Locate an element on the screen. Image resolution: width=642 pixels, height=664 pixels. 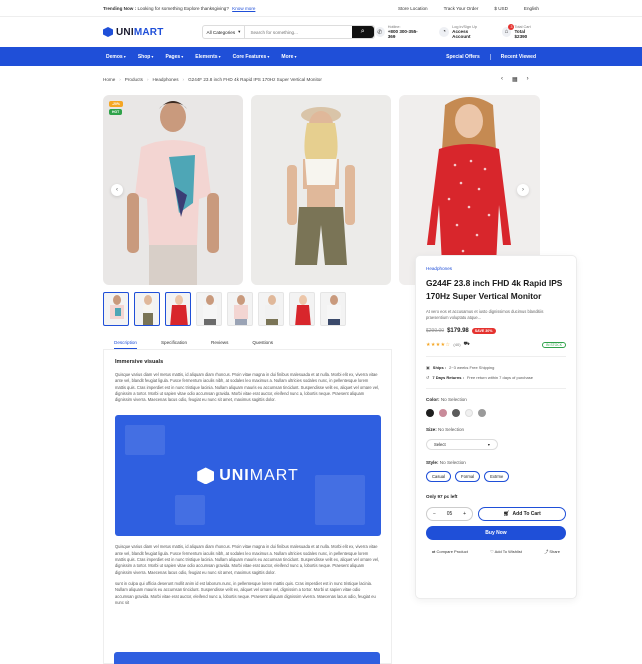
hotline-number: +800 300-355-369 is located at coordinates (402, 34).